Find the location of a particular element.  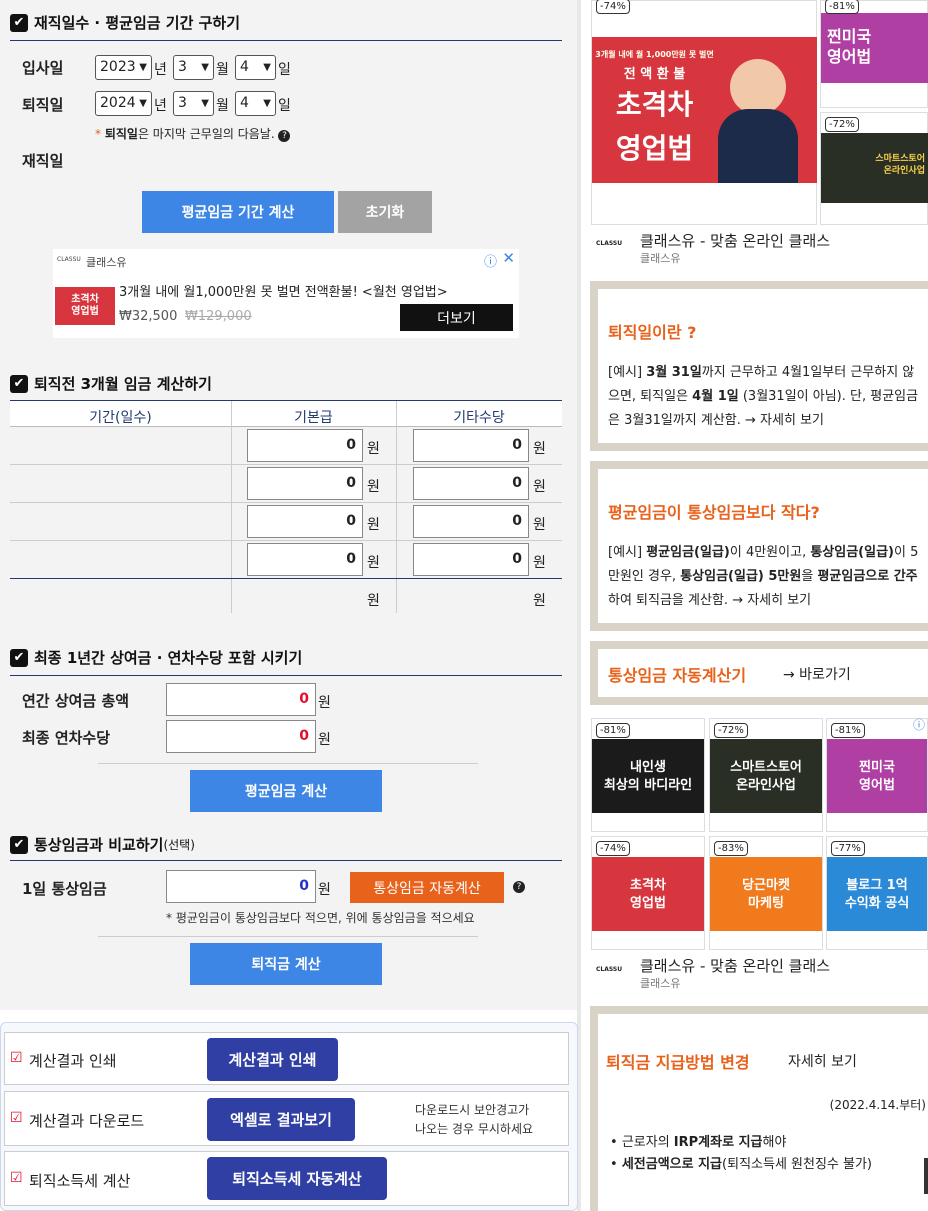

ad-grid-image: 스마트스토어 온라인사업 is located at coordinates (766, 776).